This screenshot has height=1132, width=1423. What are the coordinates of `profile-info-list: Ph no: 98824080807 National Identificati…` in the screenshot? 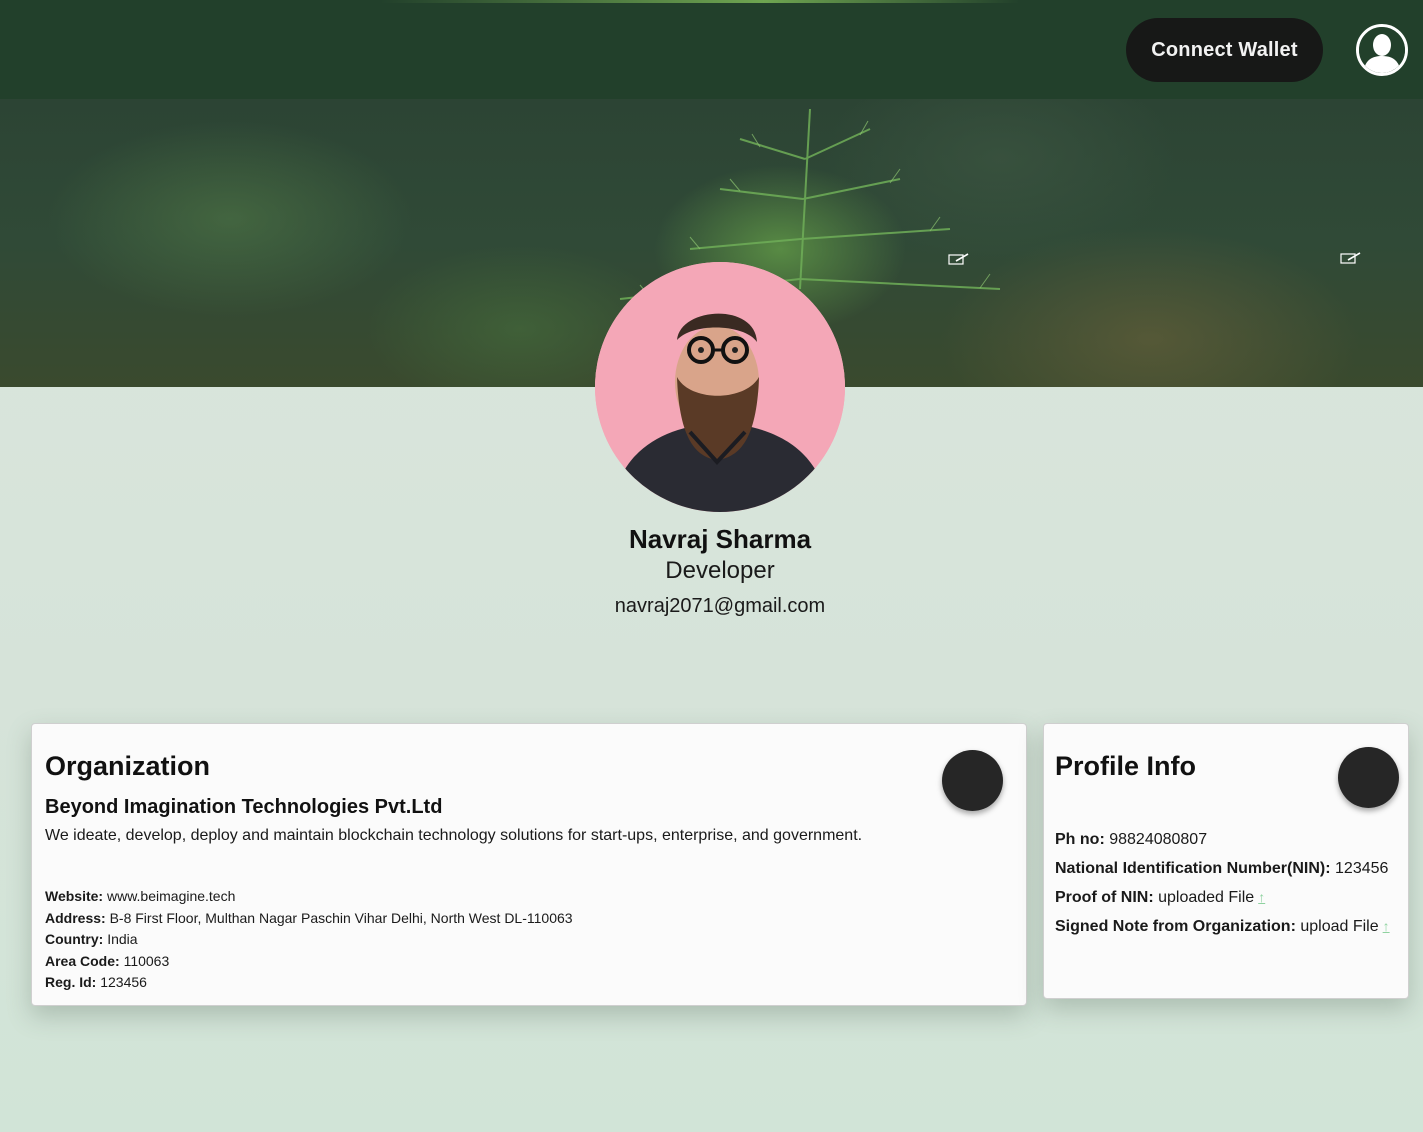 It's located at (1222, 883).